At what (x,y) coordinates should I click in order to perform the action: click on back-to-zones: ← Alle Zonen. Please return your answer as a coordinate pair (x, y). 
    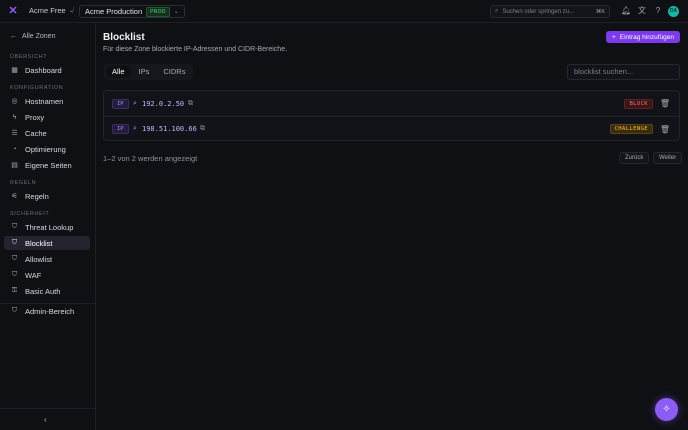
    Looking at the image, I should click on (32, 36).